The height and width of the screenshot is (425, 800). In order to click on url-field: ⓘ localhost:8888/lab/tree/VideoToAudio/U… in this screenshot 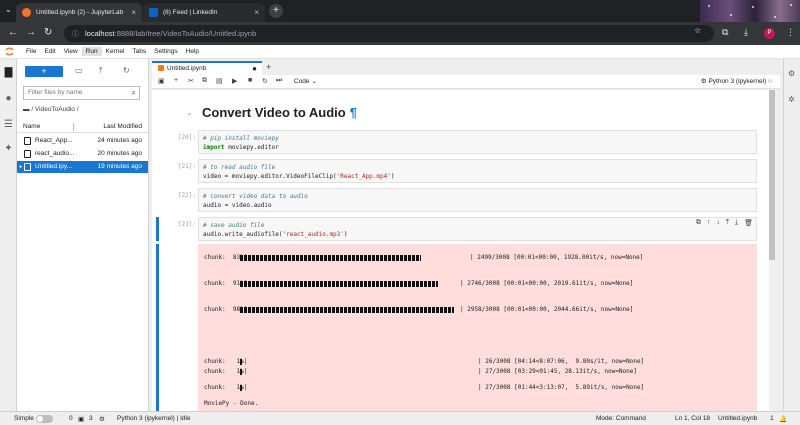, I will do `click(389, 33)`.